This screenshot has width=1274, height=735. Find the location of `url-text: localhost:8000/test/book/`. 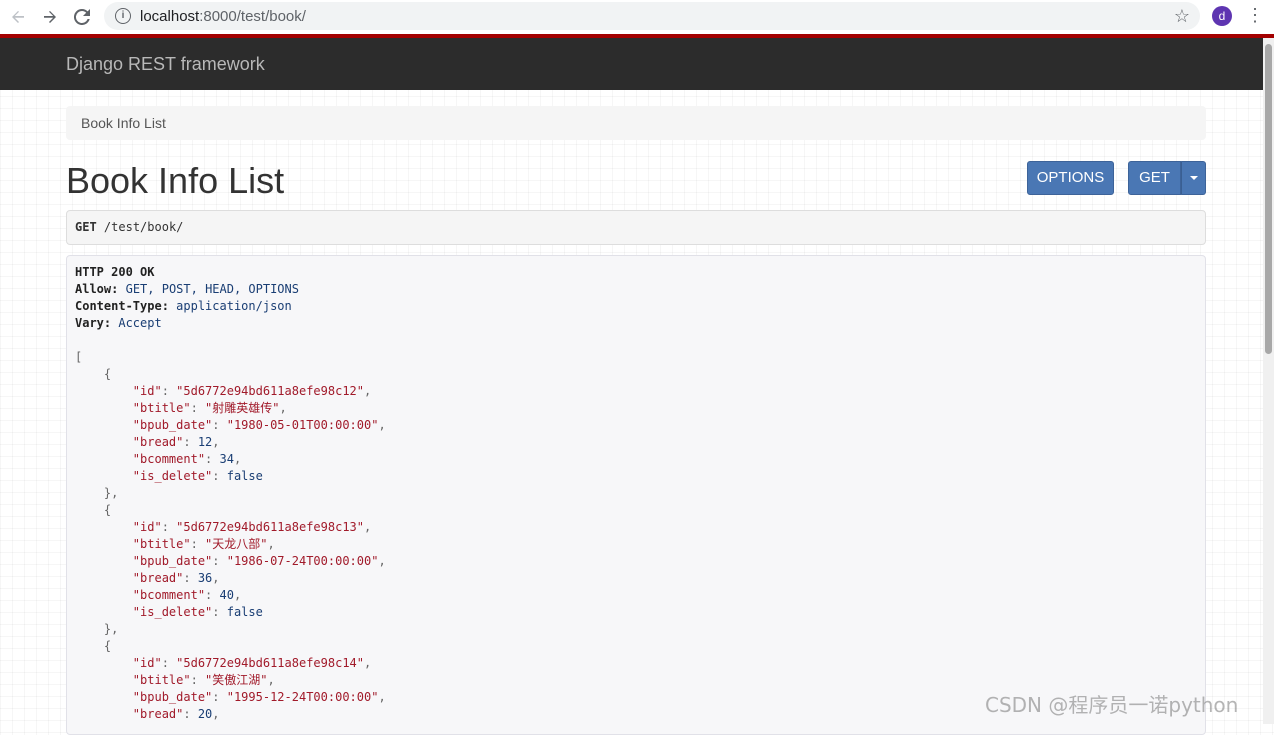

url-text: localhost:8000/test/book/ is located at coordinates (223, 16).